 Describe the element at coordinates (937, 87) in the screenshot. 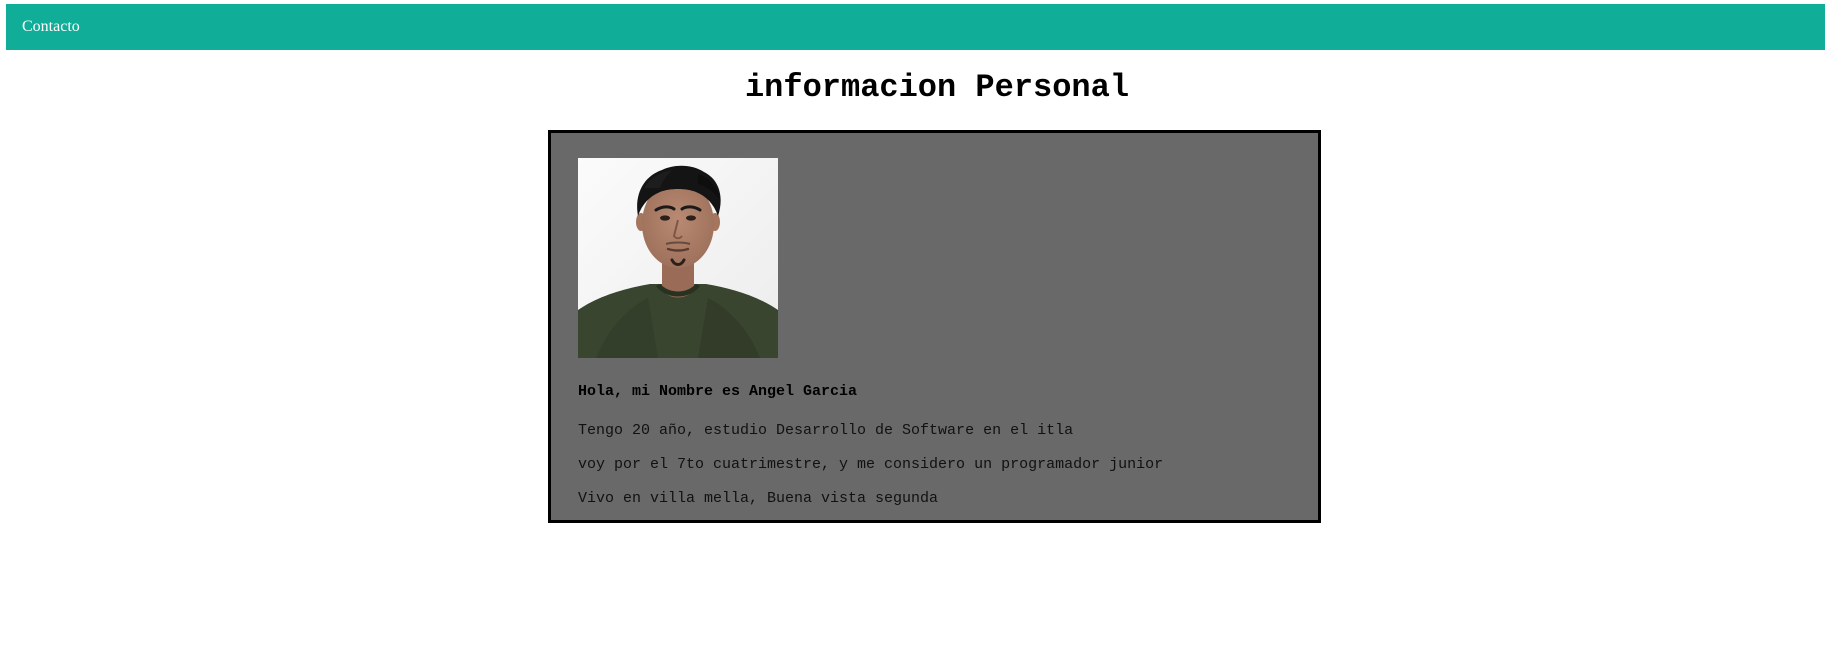

I see `page-title: informacion Personal` at that location.